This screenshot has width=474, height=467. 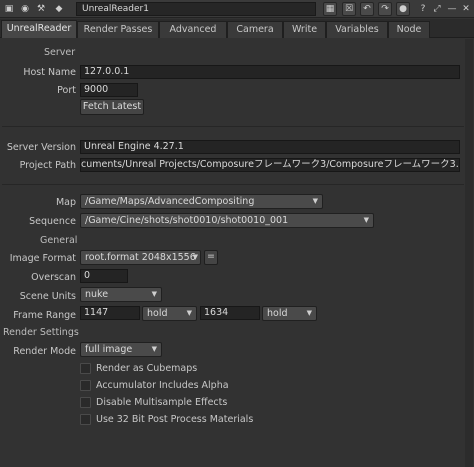 What do you see at coordinates (367, 9) in the screenshot?
I see `undo-icon: ↶` at bounding box center [367, 9].